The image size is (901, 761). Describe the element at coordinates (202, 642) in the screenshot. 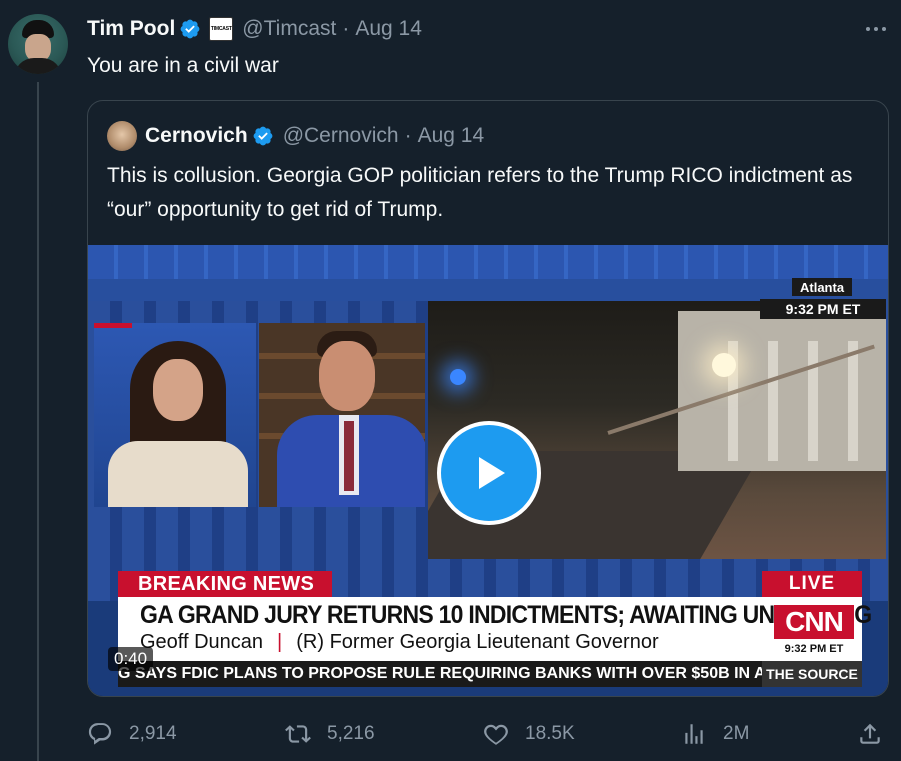

I see `guest-name: Geoff Duncan` at that location.